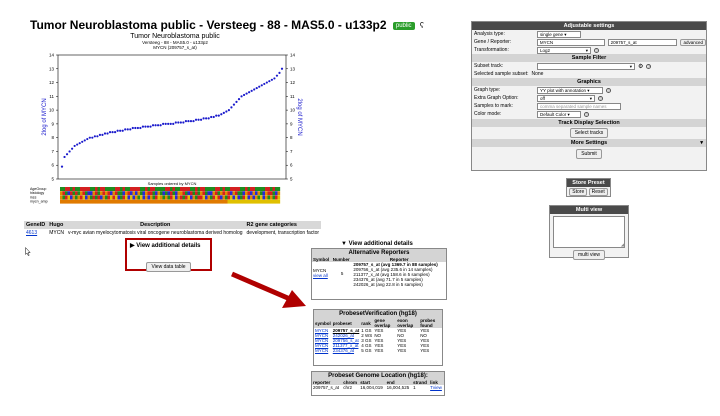 This screenshot has height=416, width=720. Describe the element at coordinates (422, 25) in the screenshot. I see `copyright-icon: ʕ` at that location.